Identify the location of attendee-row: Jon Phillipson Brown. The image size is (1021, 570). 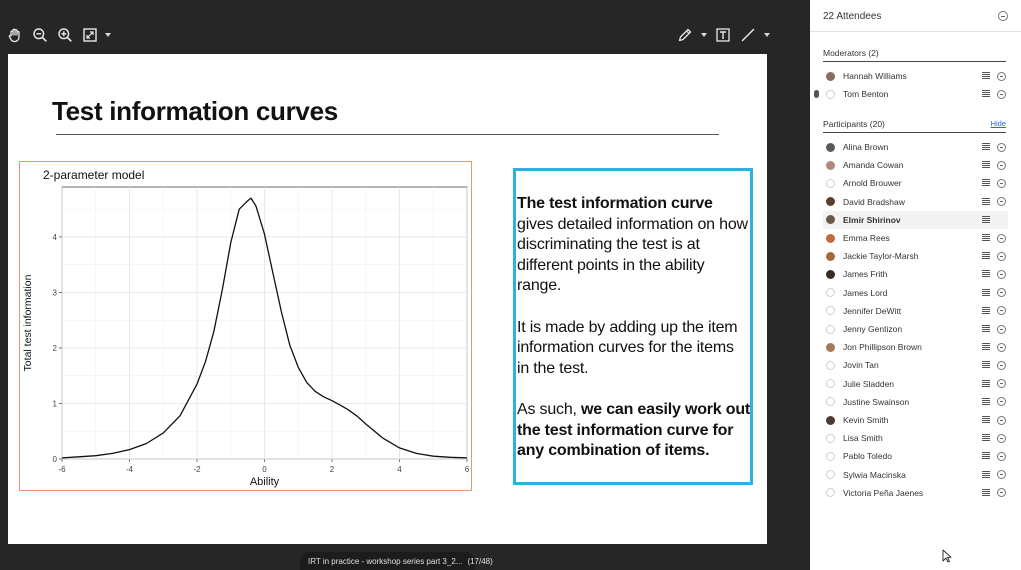
(915, 347).